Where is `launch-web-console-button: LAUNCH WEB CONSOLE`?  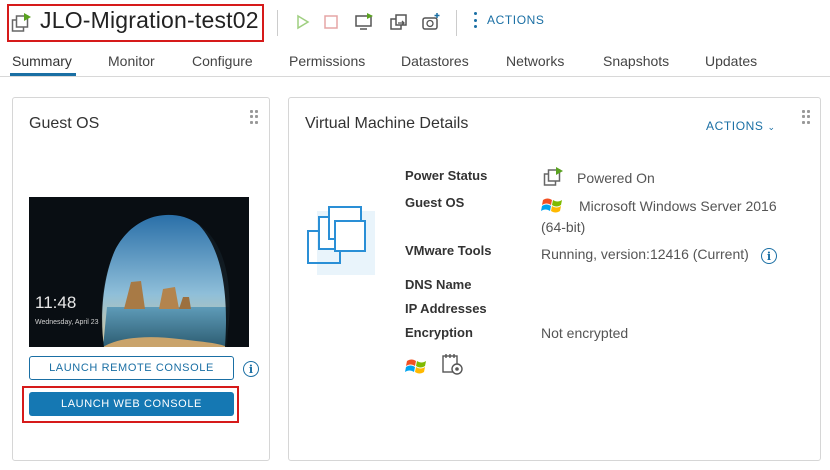 launch-web-console-button: LAUNCH WEB CONSOLE is located at coordinates (131, 404).